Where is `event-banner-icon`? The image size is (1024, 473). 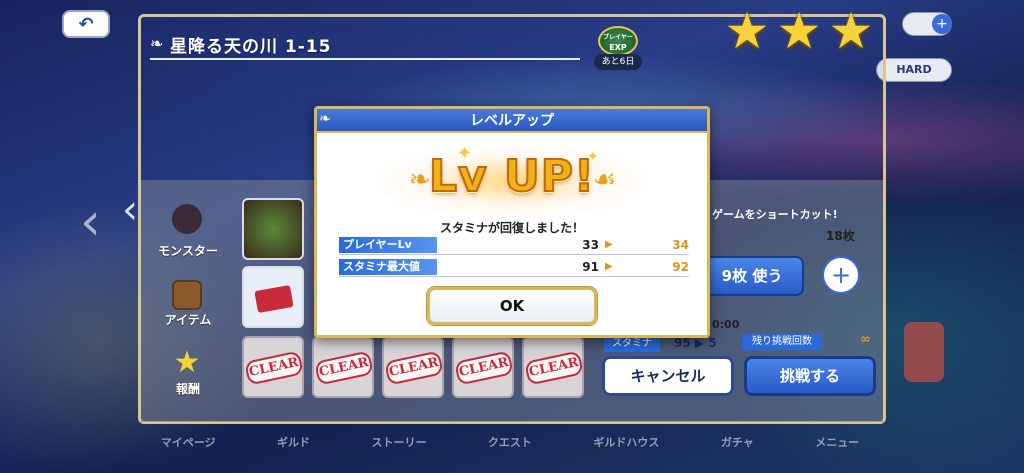 event-banner-icon is located at coordinates (924, 352).